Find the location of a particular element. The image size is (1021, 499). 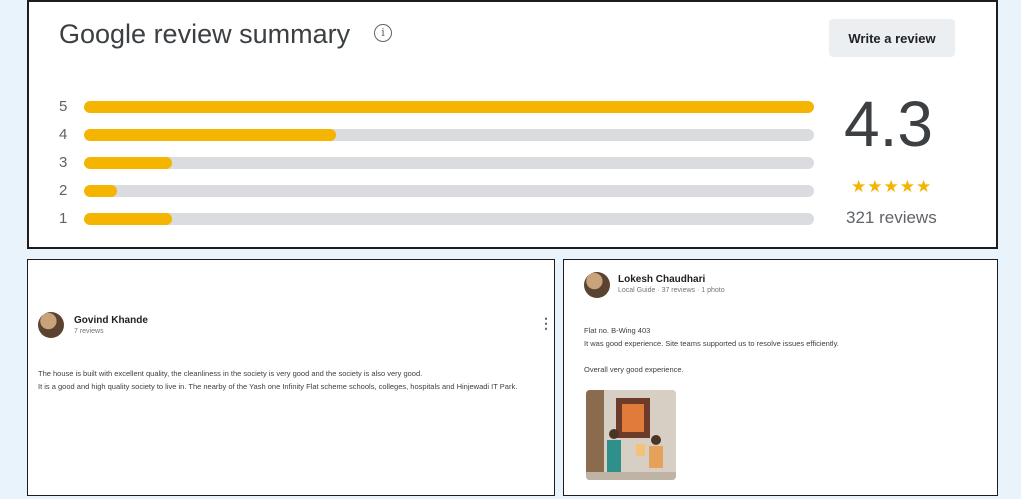

reviewer-meta: Local Guide · 37 reviews · 1 photo is located at coordinates (671, 290).